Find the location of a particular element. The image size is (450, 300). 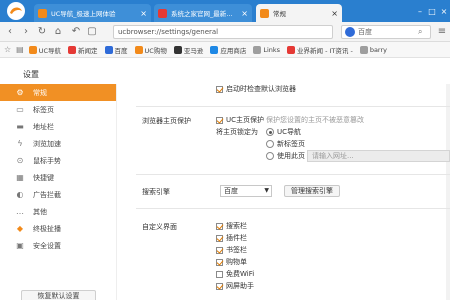

plugin-bar-checkbox is located at coordinates (219, 238).